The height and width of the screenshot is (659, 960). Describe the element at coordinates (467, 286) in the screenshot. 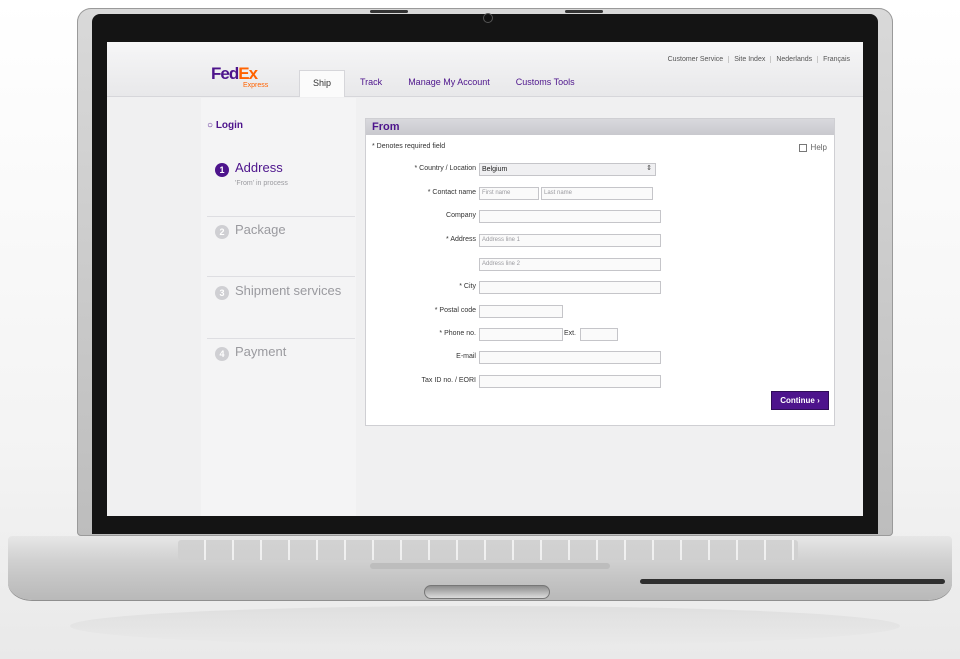

I see `city-label: * City` at that location.